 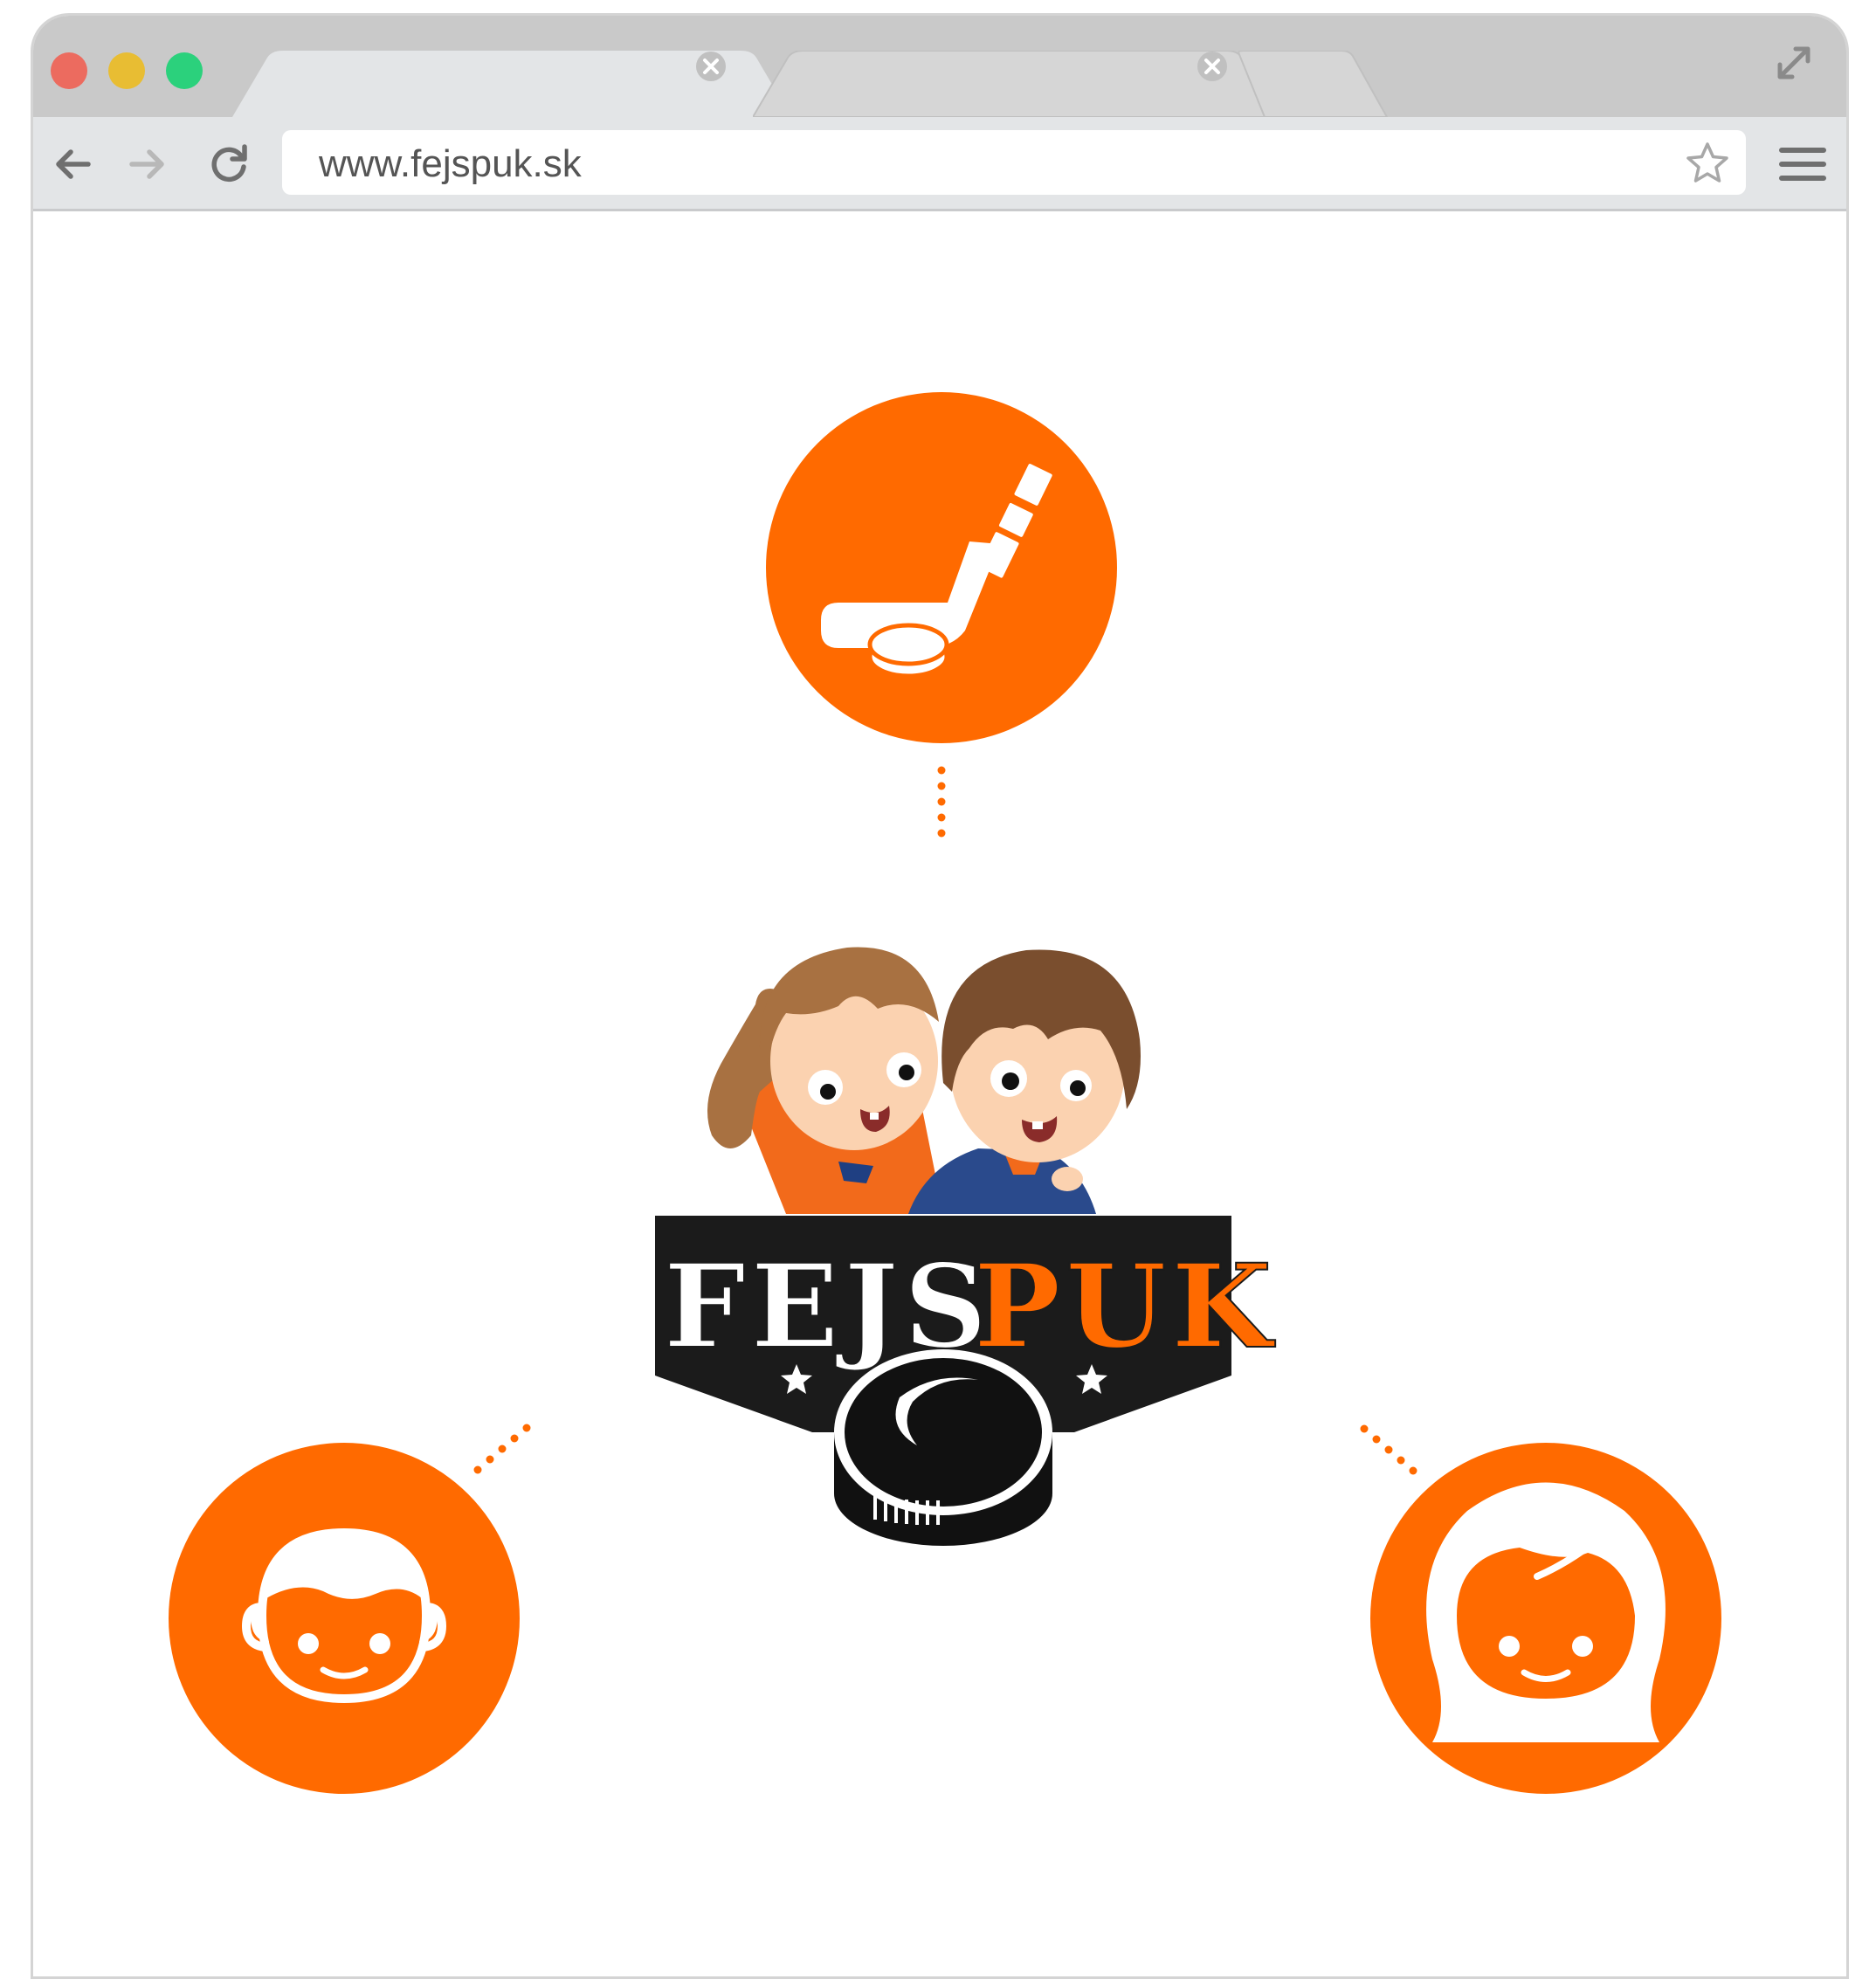 I want to click on forward-arrow-icon, so click(x=147, y=165).